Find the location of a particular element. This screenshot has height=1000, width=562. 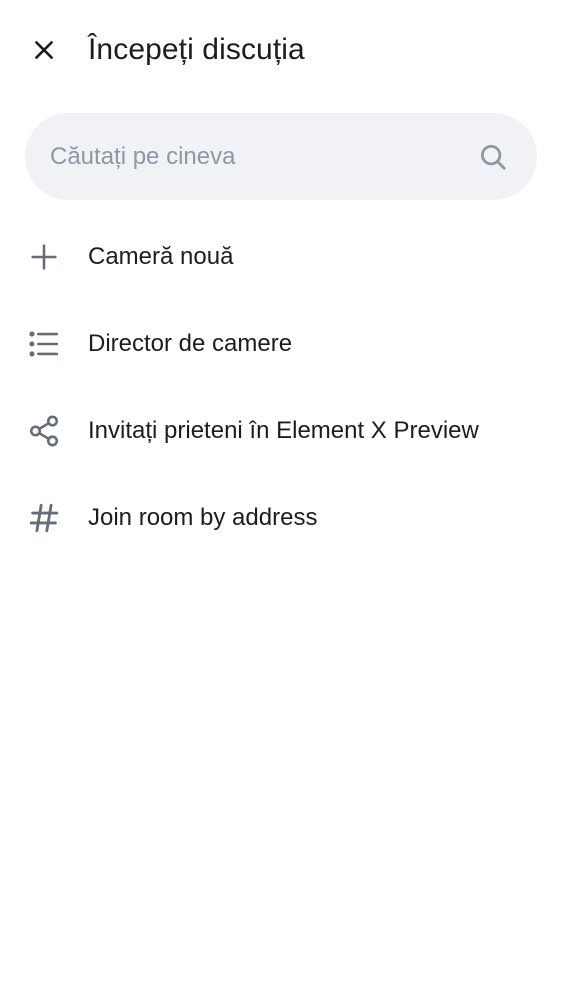

share-icon is located at coordinates (44, 431).